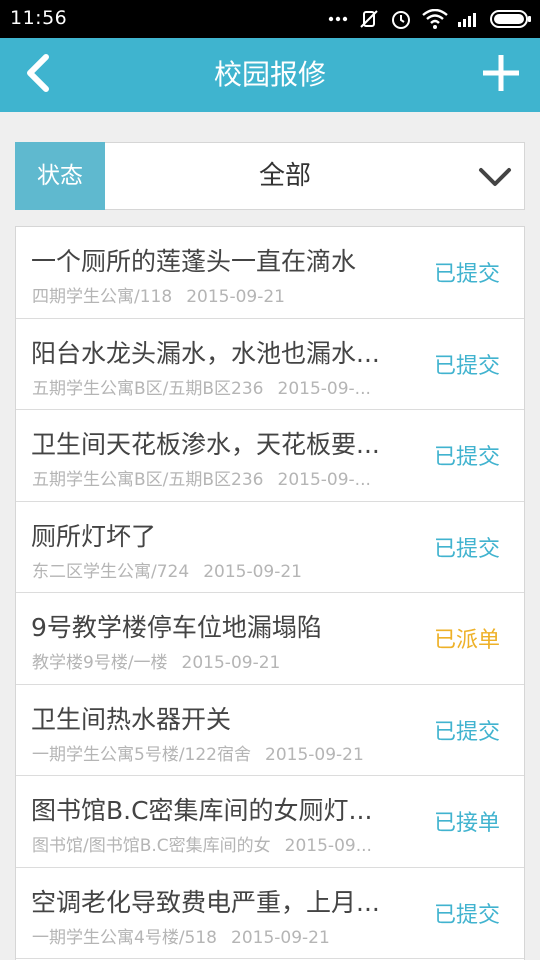 The width and height of the screenshot is (540, 960). I want to click on item-title: 9号教学楼停车位地漏塌陷, so click(176, 627).